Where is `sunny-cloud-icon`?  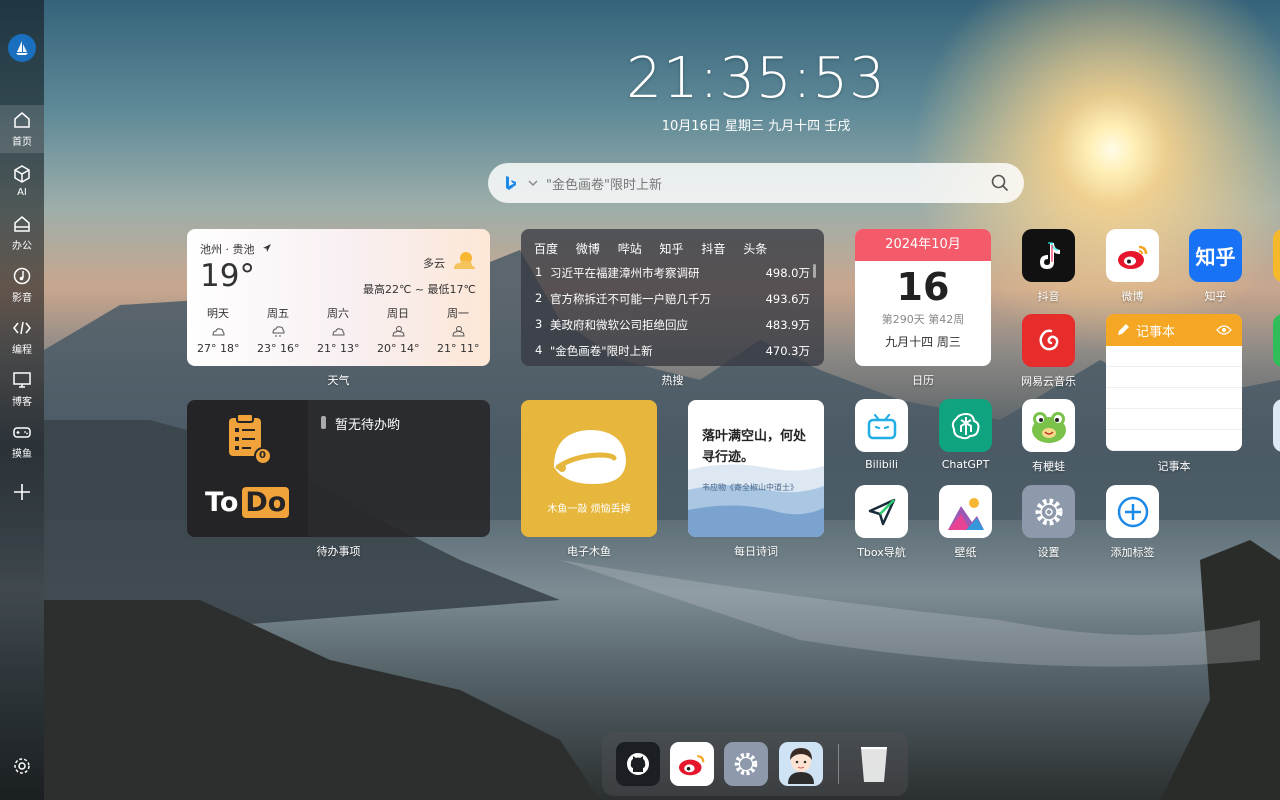
sunny-cloud-icon is located at coordinates (398, 331).